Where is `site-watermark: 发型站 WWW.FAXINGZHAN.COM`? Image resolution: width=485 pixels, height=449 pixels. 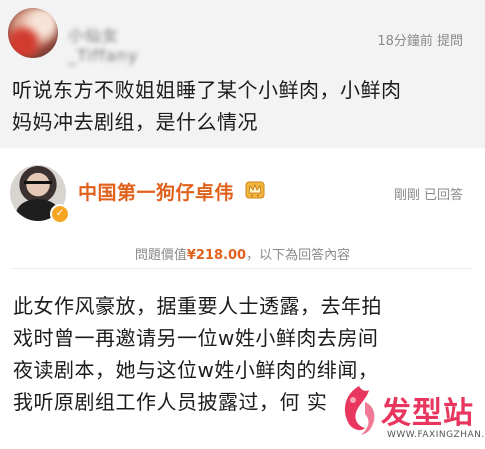 site-watermark: 发型站 WWW.FAXINGZHAN.COM is located at coordinates (410, 414).